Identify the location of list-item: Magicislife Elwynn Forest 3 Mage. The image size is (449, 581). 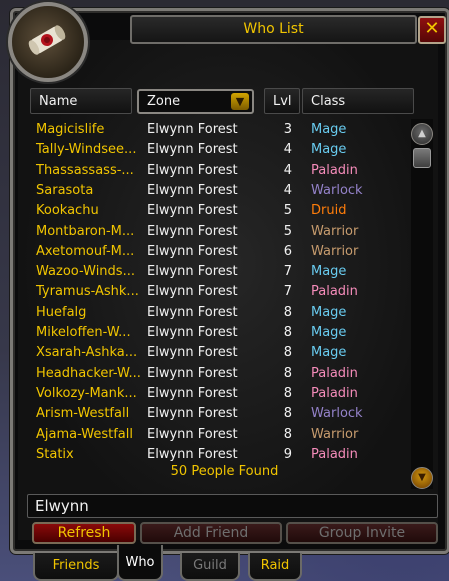
(221, 129).